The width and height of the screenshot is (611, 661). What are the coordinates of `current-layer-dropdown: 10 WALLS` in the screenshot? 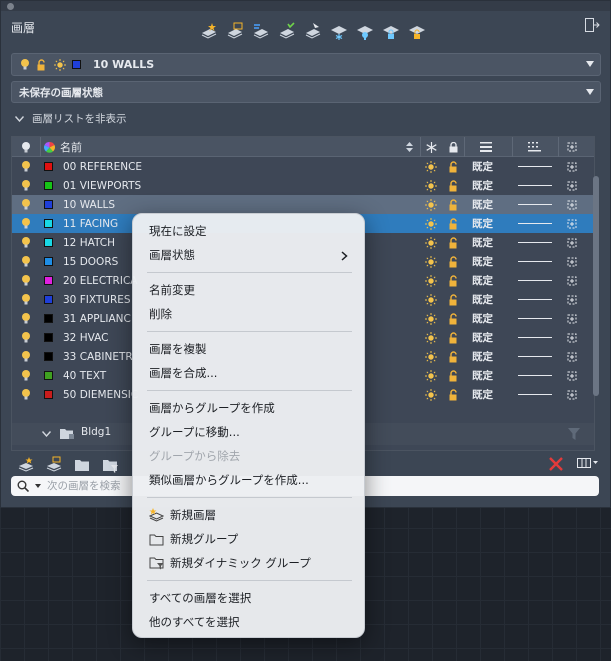 It's located at (306, 64).